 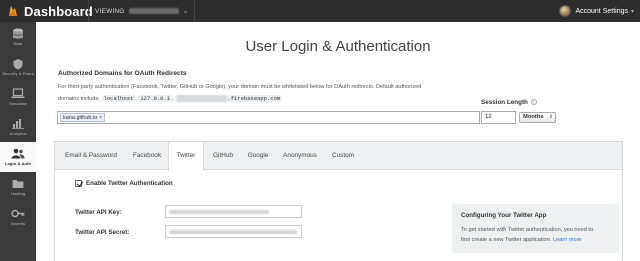 What do you see at coordinates (13, 11) in the screenshot?
I see `firebase-logo-icon` at bounding box center [13, 11].